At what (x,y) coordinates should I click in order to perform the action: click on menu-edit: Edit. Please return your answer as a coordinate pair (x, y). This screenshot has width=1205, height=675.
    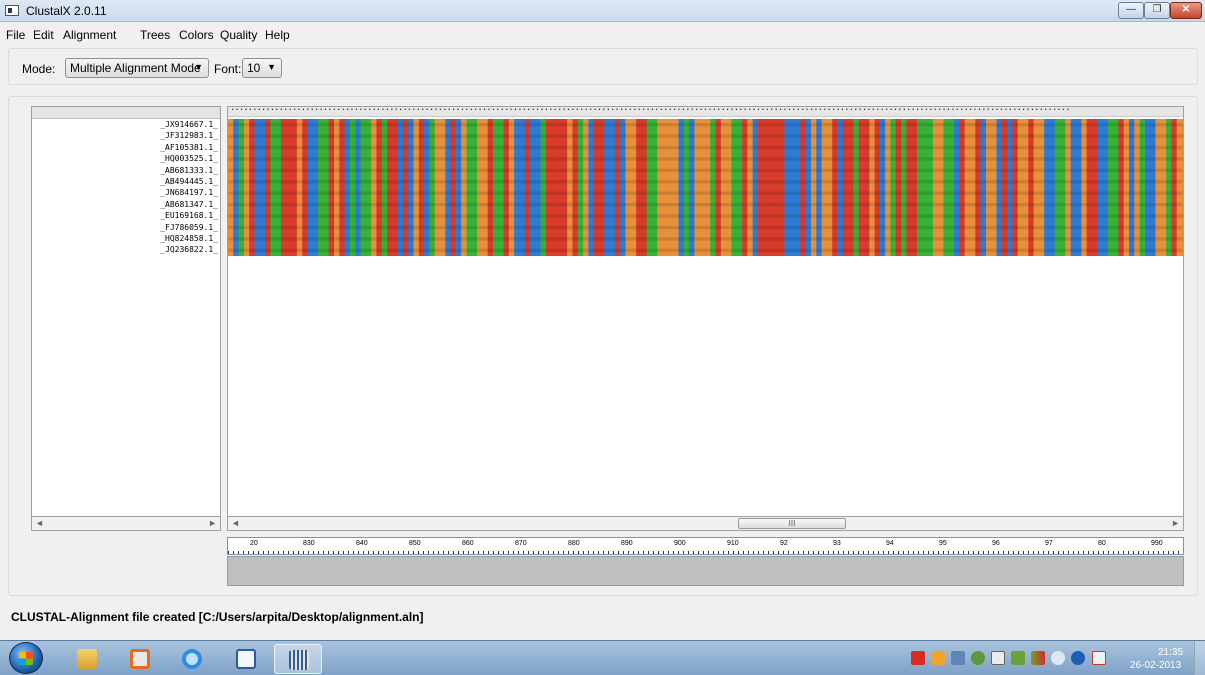
    Looking at the image, I should click on (43, 35).